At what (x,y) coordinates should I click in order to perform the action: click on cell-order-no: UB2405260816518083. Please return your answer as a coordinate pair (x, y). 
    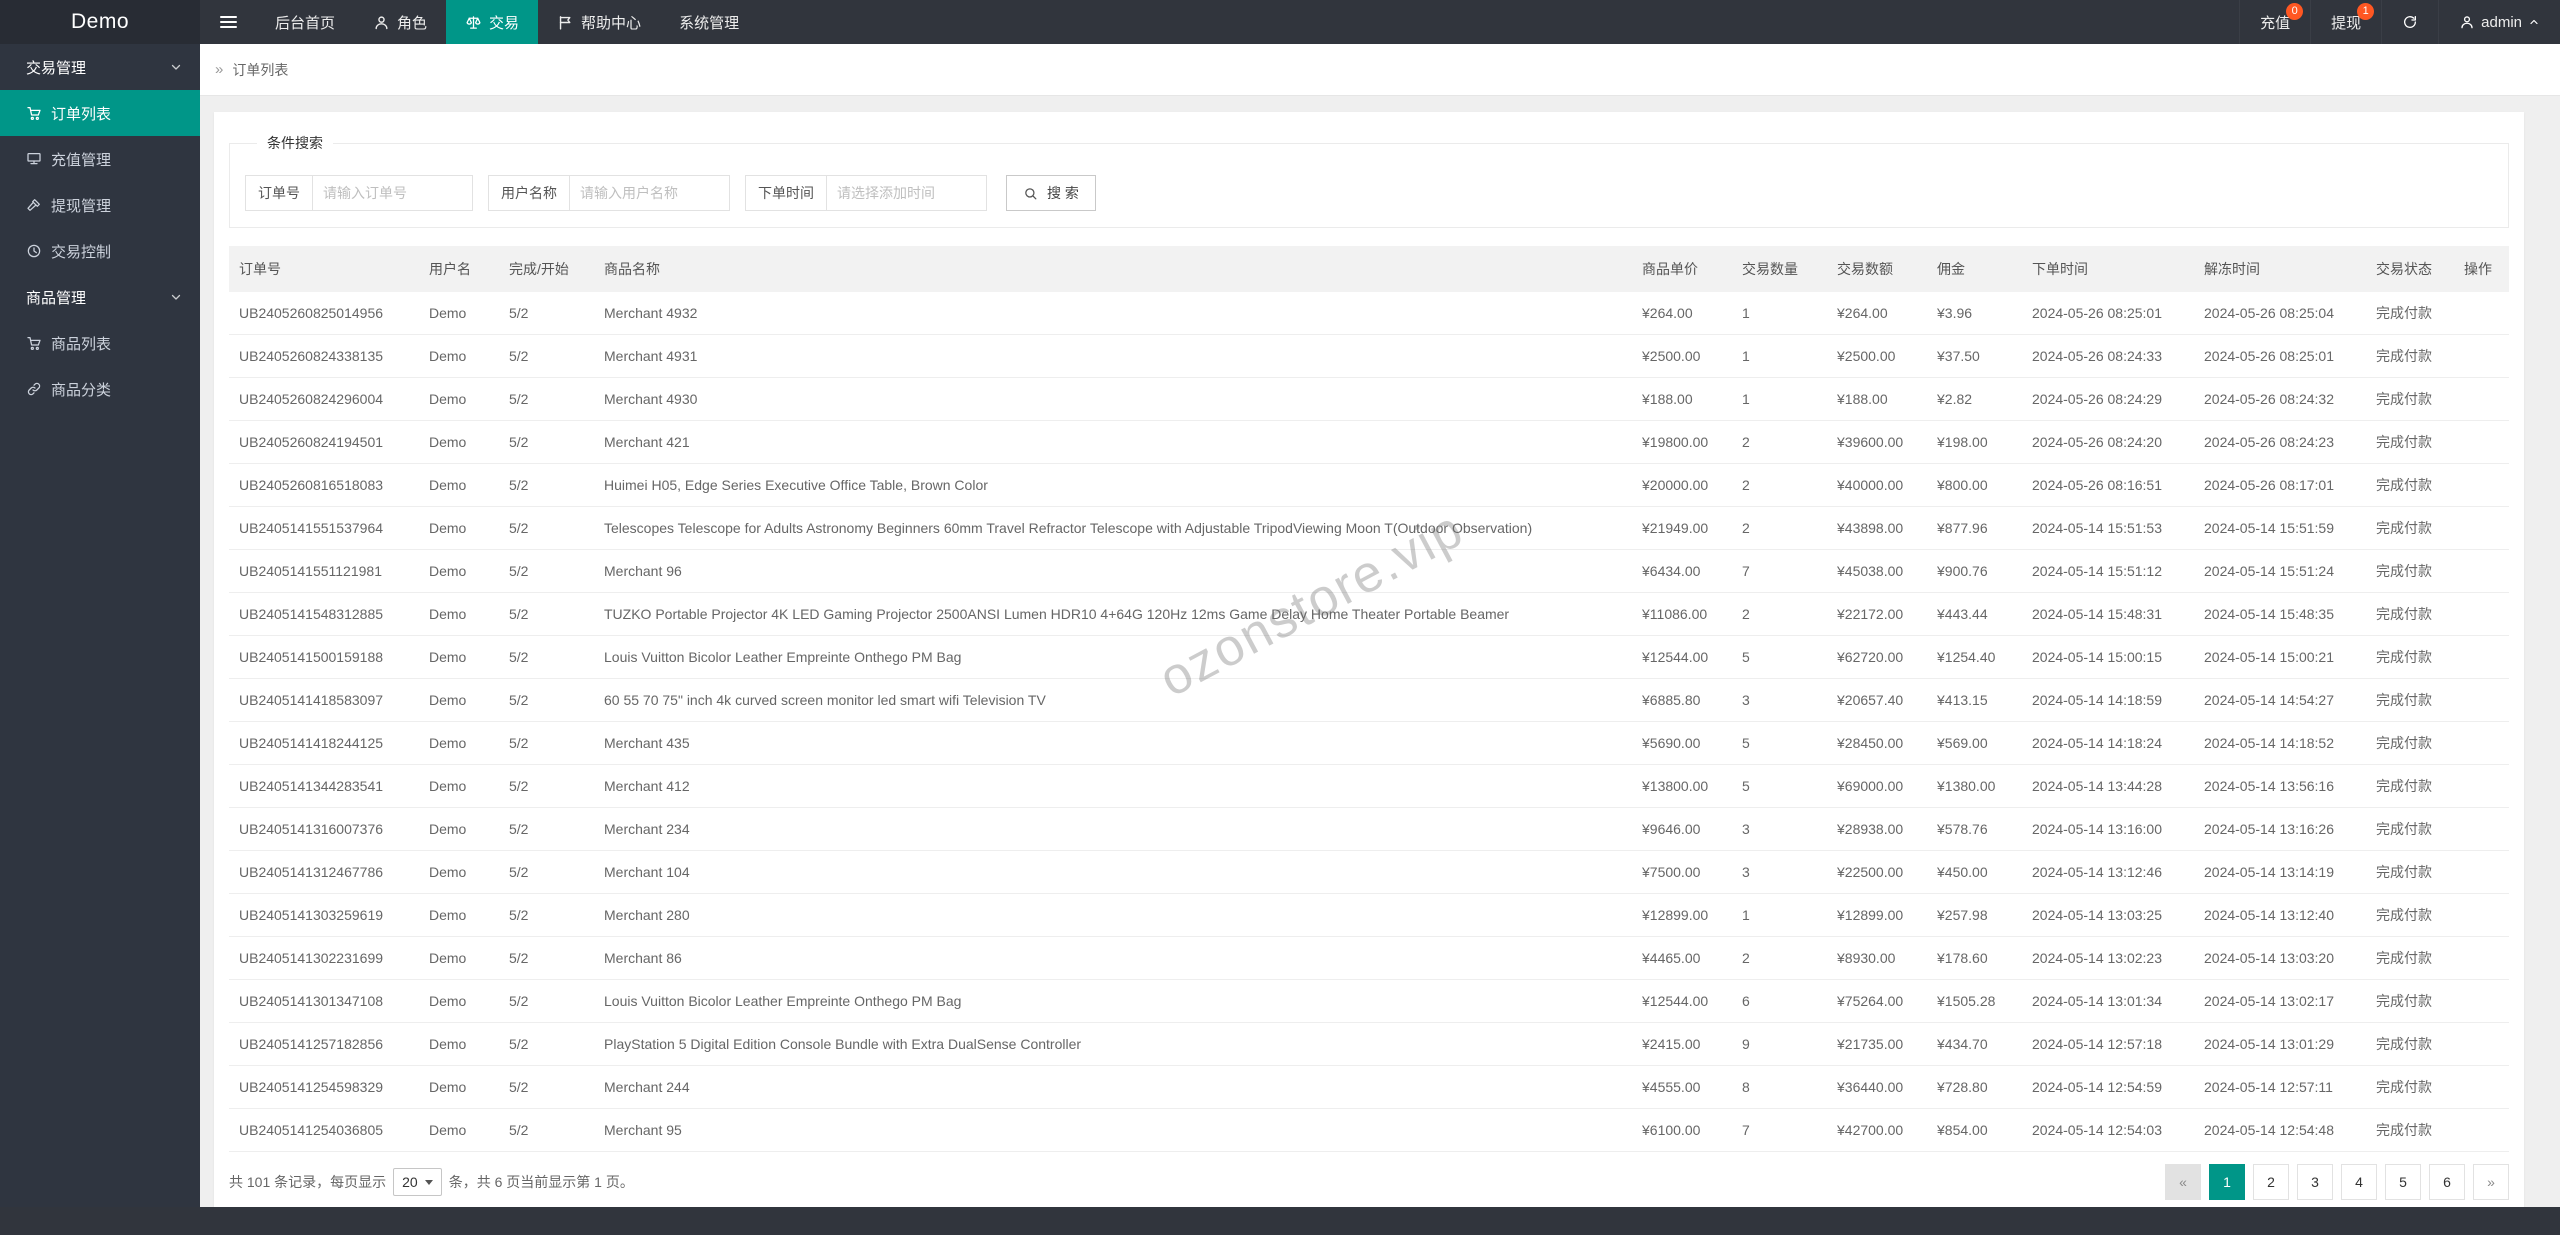
    Looking at the image, I should click on (324, 485).